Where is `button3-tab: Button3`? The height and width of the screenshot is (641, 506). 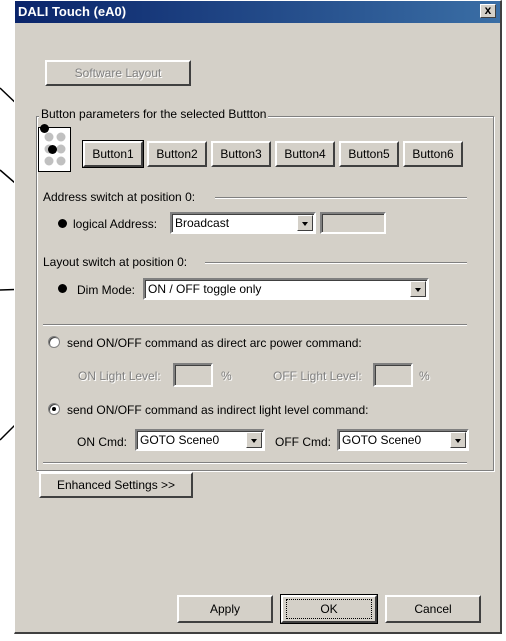
button3-tab: Button3 is located at coordinates (241, 154).